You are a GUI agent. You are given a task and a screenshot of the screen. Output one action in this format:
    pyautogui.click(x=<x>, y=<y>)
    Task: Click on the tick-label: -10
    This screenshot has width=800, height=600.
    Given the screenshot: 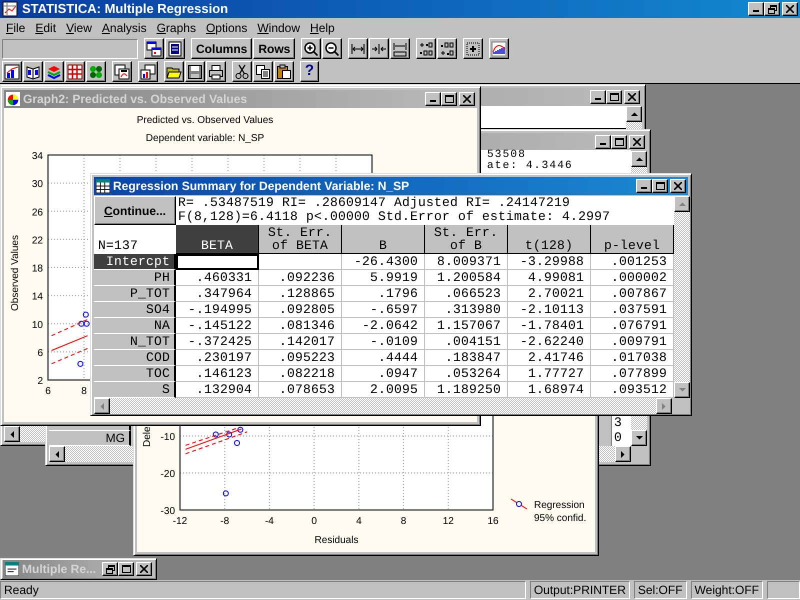 What is the action you would take?
    pyautogui.click(x=167, y=437)
    